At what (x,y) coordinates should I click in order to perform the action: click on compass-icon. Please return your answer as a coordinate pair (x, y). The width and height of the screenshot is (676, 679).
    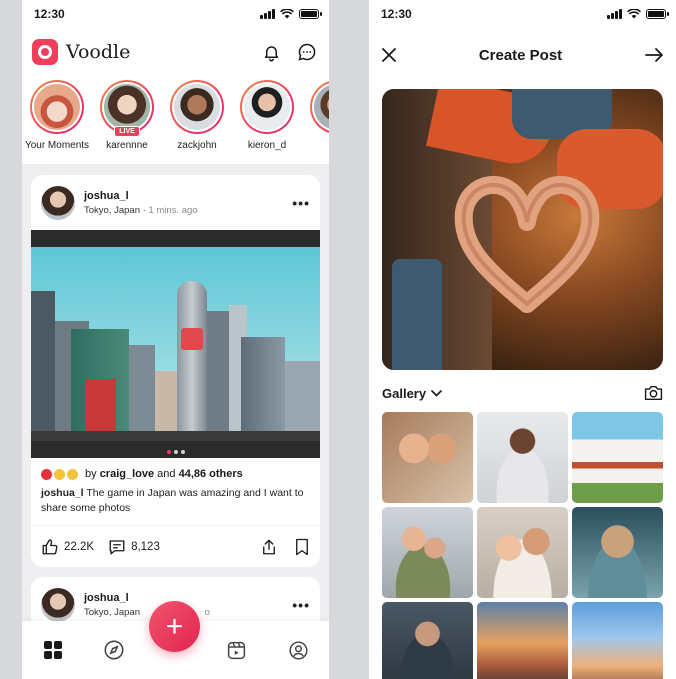
    Looking at the image, I should click on (114, 650).